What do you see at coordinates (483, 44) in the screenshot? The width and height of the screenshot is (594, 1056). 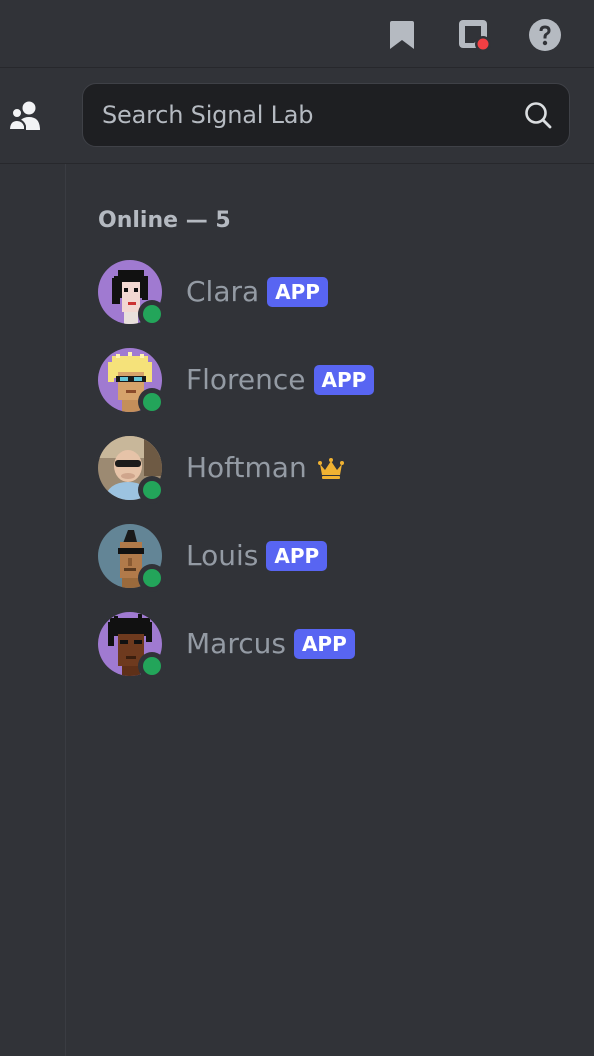 I see `inbox-unread-dot` at bounding box center [483, 44].